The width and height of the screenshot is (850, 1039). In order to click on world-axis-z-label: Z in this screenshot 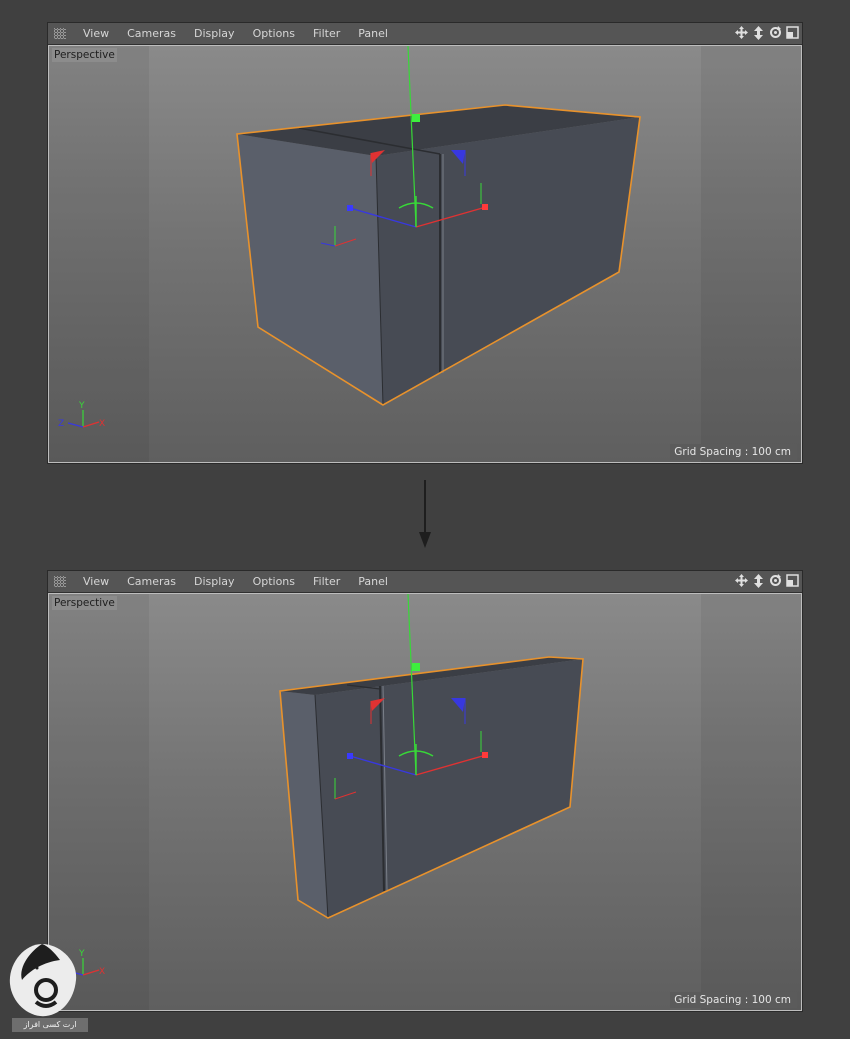, I will do `click(61, 424)`.